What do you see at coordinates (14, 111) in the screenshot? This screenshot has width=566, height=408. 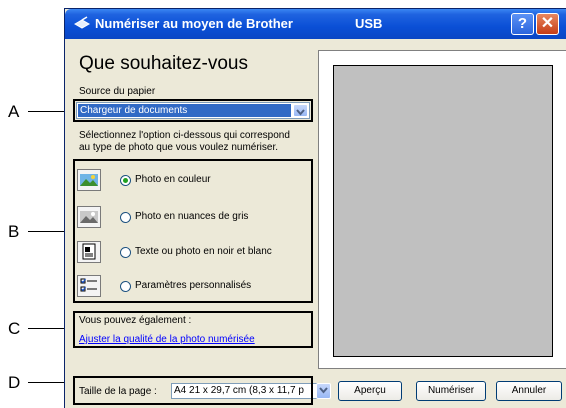 I see `callout-a: A` at bounding box center [14, 111].